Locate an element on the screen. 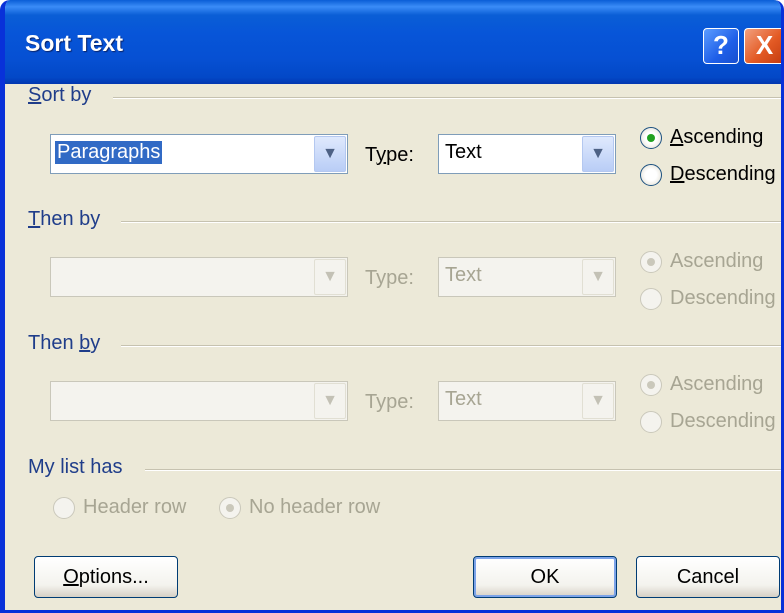  my-list-has-label: My list has is located at coordinates (75, 467).